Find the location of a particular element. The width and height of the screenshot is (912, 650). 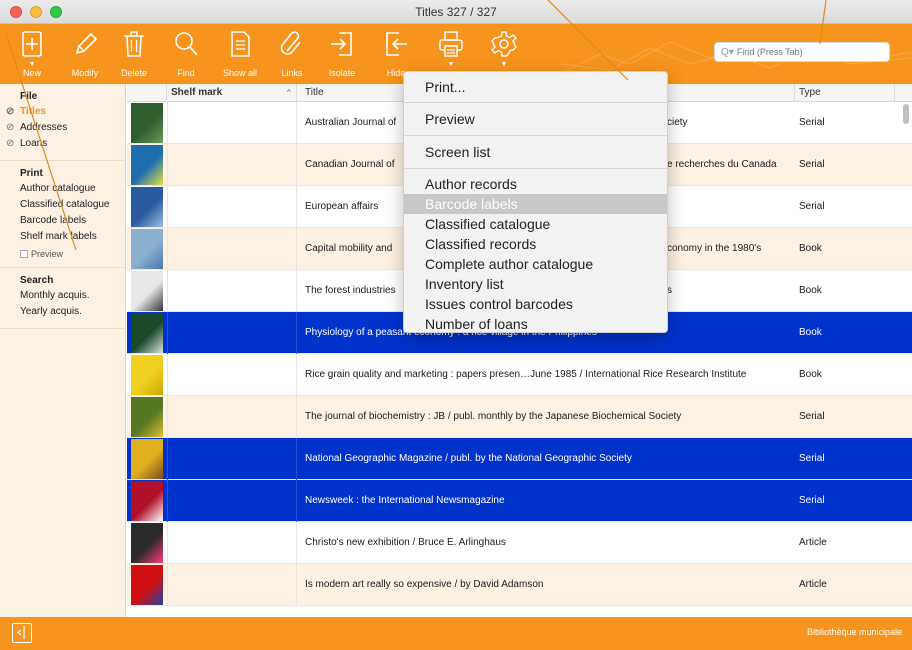

sidebar-item-titles: ⊘ Titles is located at coordinates (62, 112).